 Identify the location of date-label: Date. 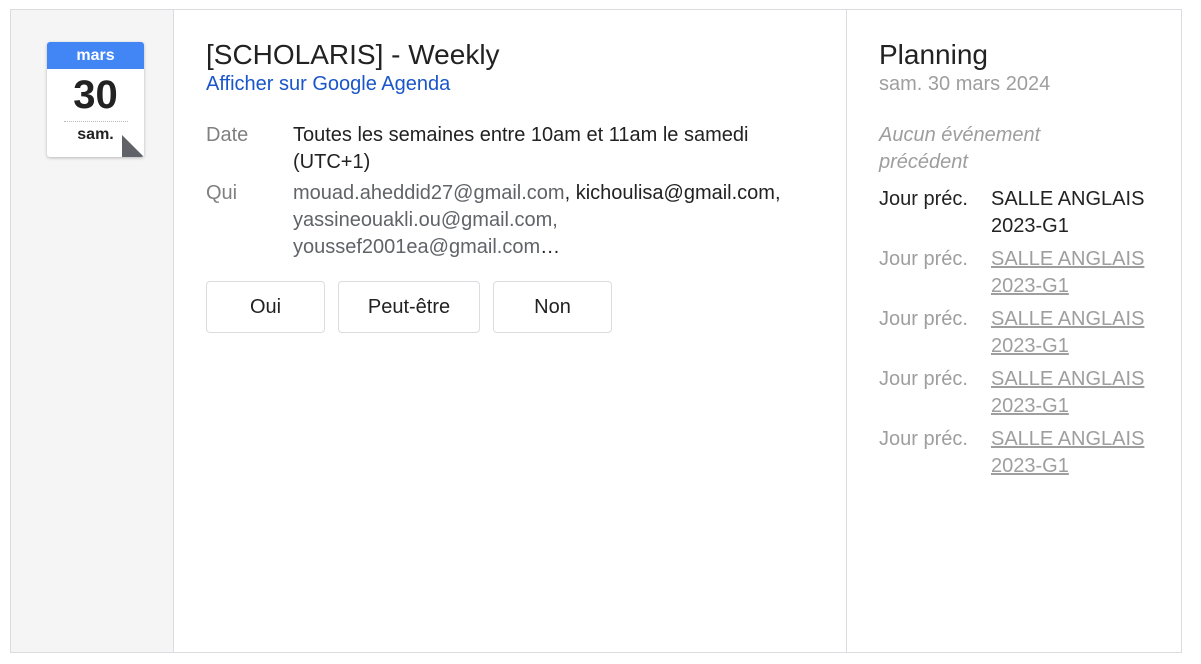
(227, 135).